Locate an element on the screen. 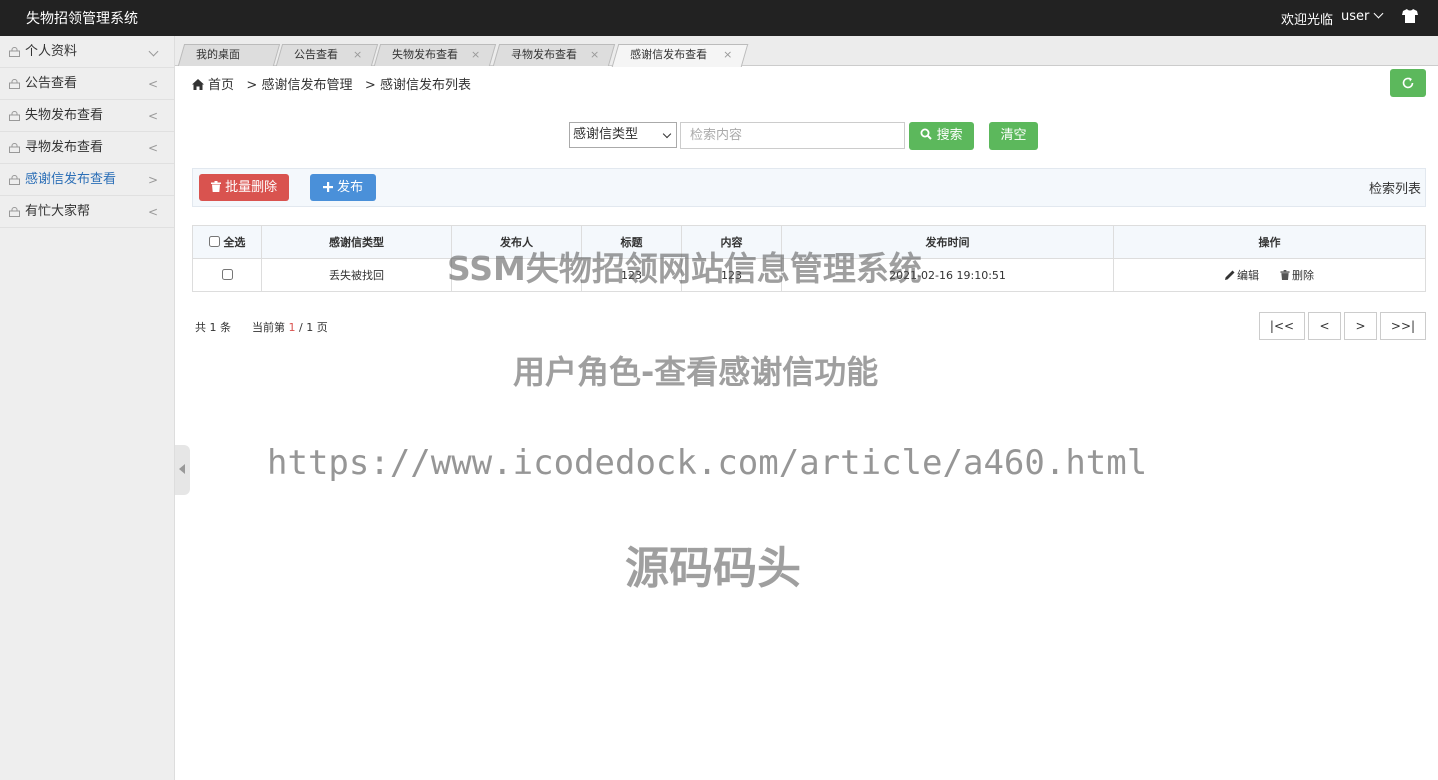 The width and height of the screenshot is (1438, 780). breadcrumb-level1: 感谢信发布管理 is located at coordinates (306, 85).